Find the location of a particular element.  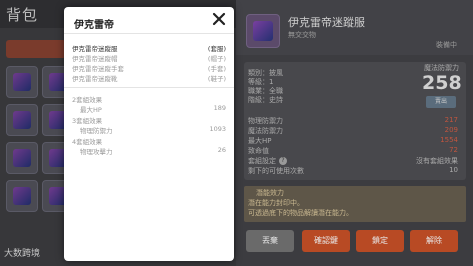

stat-value: 10 is located at coordinates (453, 170).